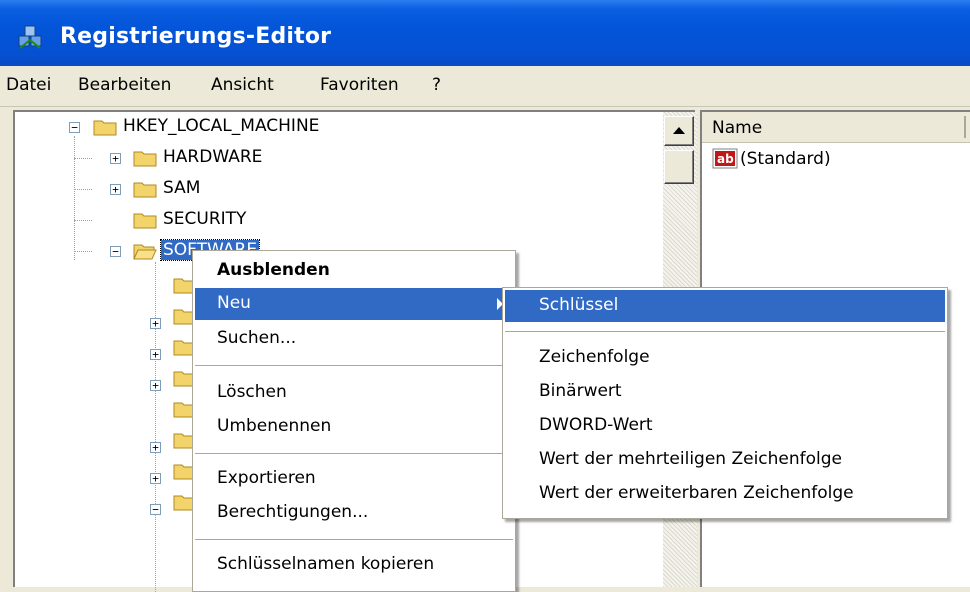 The width and height of the screenshot is (970, 592). I want to click on menu-item-label: Wert der erweiterbaren Zeichenfolge, so click(696, 493).